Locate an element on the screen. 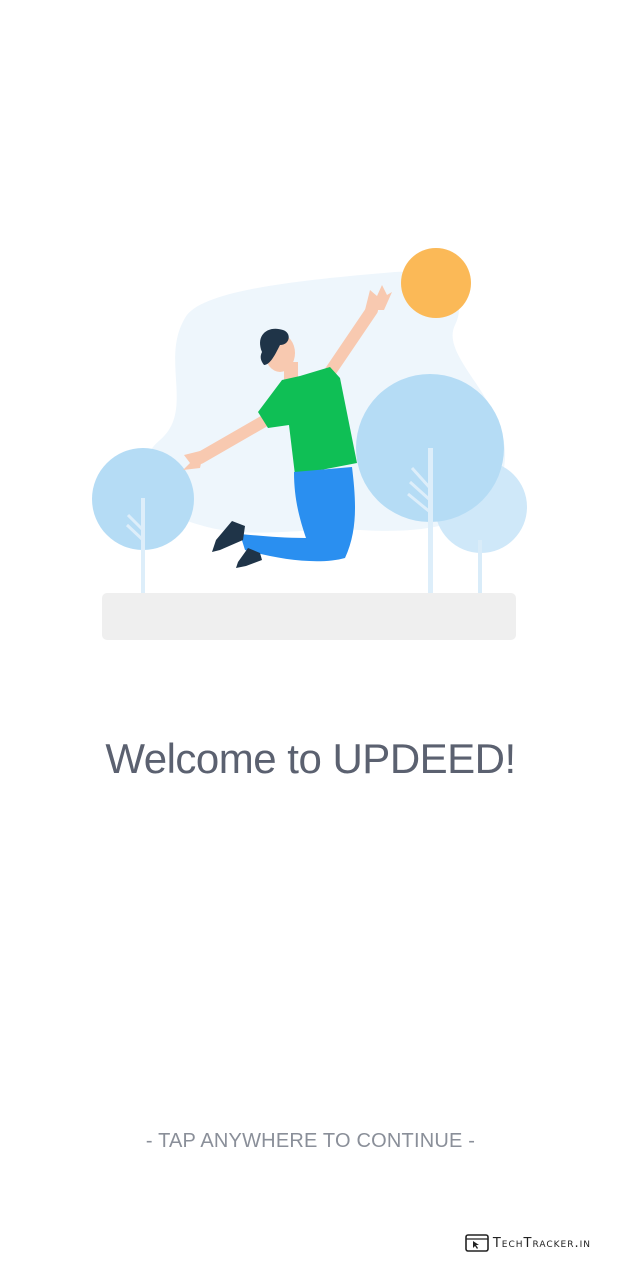 The height and width of the screenshot is (1280, 621). welcome-title: Welcome to UPDEED! is located at coordinates (310, 758).